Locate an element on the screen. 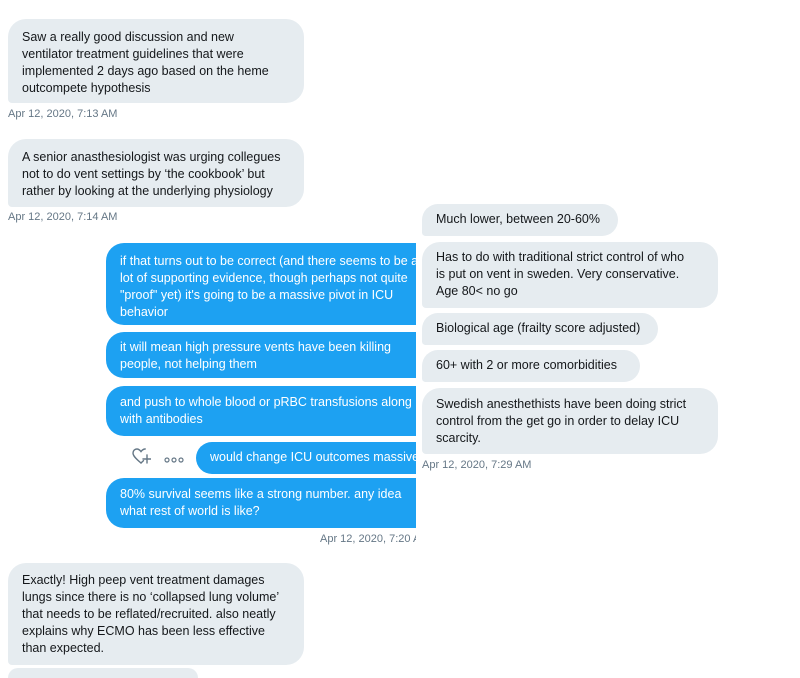 This screenshot has height=678, width=800. message-bubble: Biological age (frailty score adjusted) is located at coordinates (540, 329).